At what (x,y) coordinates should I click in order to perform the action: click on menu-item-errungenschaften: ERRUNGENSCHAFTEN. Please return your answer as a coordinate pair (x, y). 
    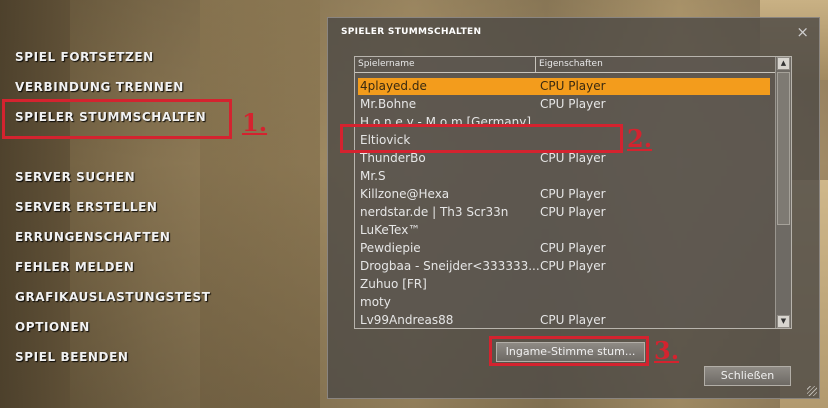
    Looking at the image, I should click on (93, 237).